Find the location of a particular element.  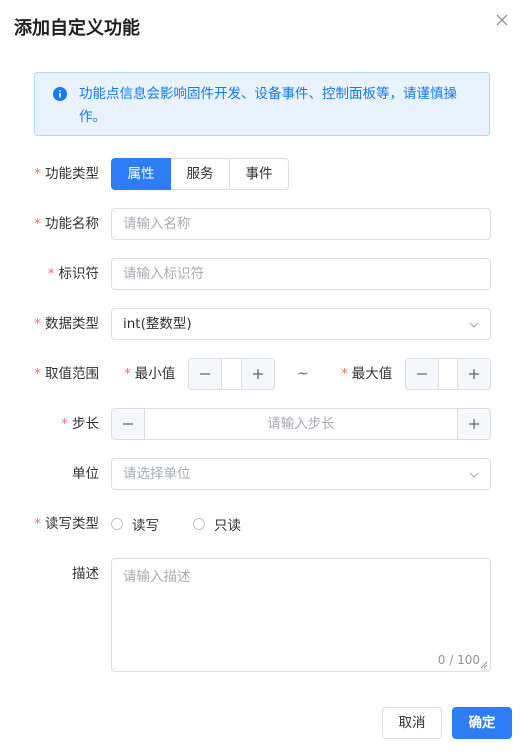

unit-row: 单位 请选择单位 is located at coordinates (262, 474).